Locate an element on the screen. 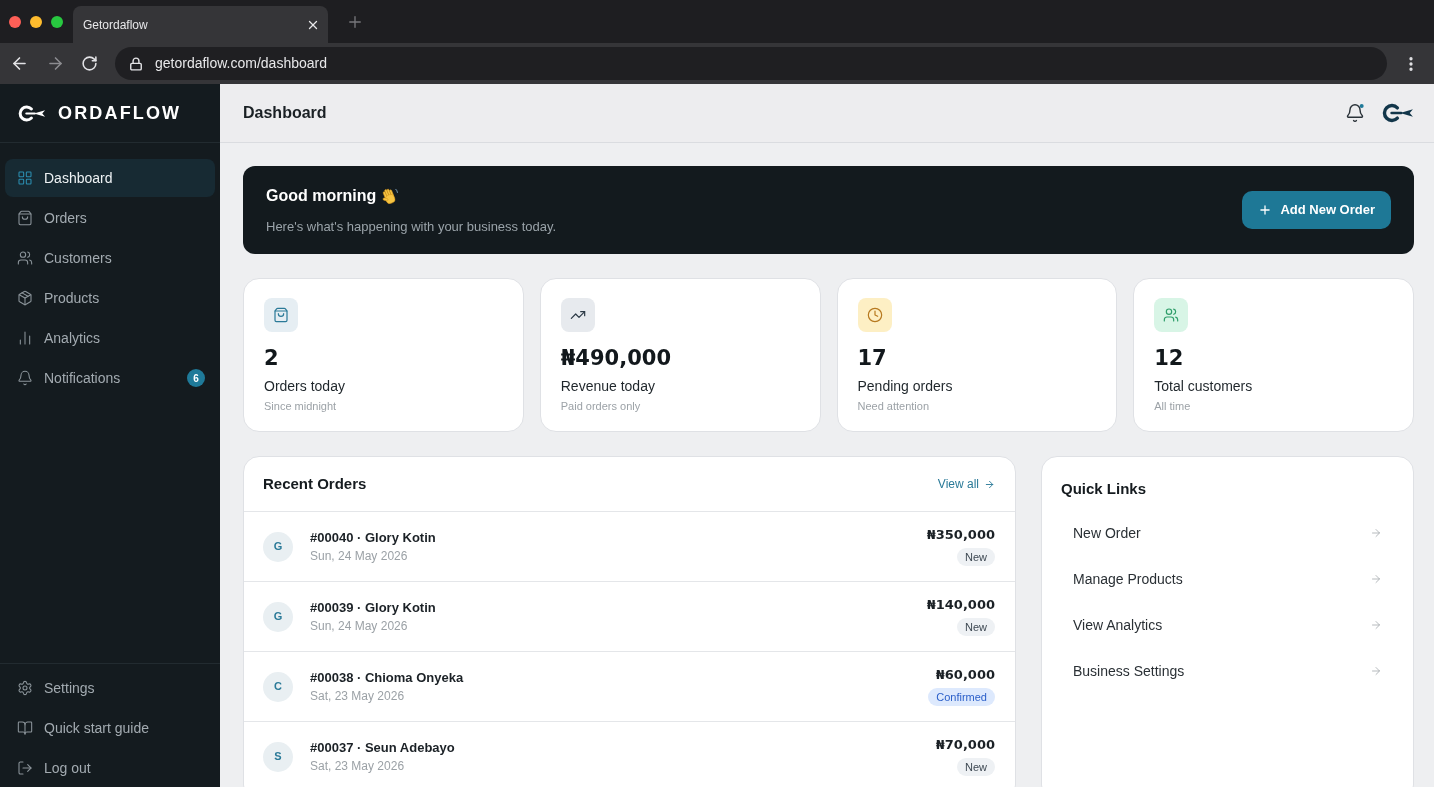 This screenshot has width=1434, height=787. window-maximize-button is located at coordinates (57, 21).